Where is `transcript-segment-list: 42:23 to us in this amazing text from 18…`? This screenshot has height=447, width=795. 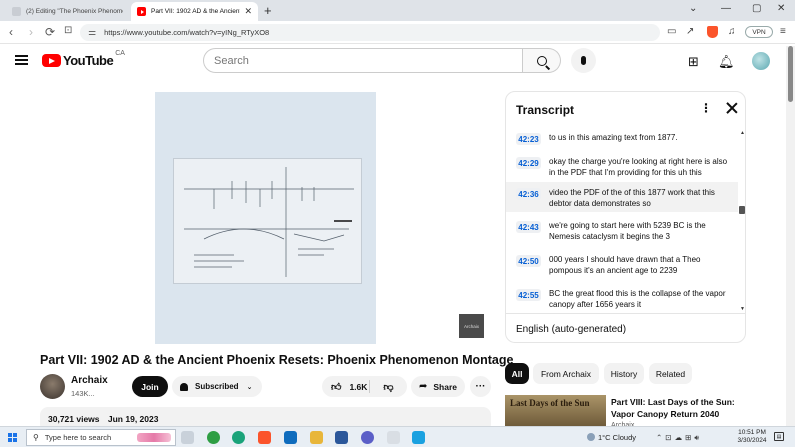 transcript-segment-list: 42:23 to us in this amazing text from 18… is located at coordinates (622, 220).